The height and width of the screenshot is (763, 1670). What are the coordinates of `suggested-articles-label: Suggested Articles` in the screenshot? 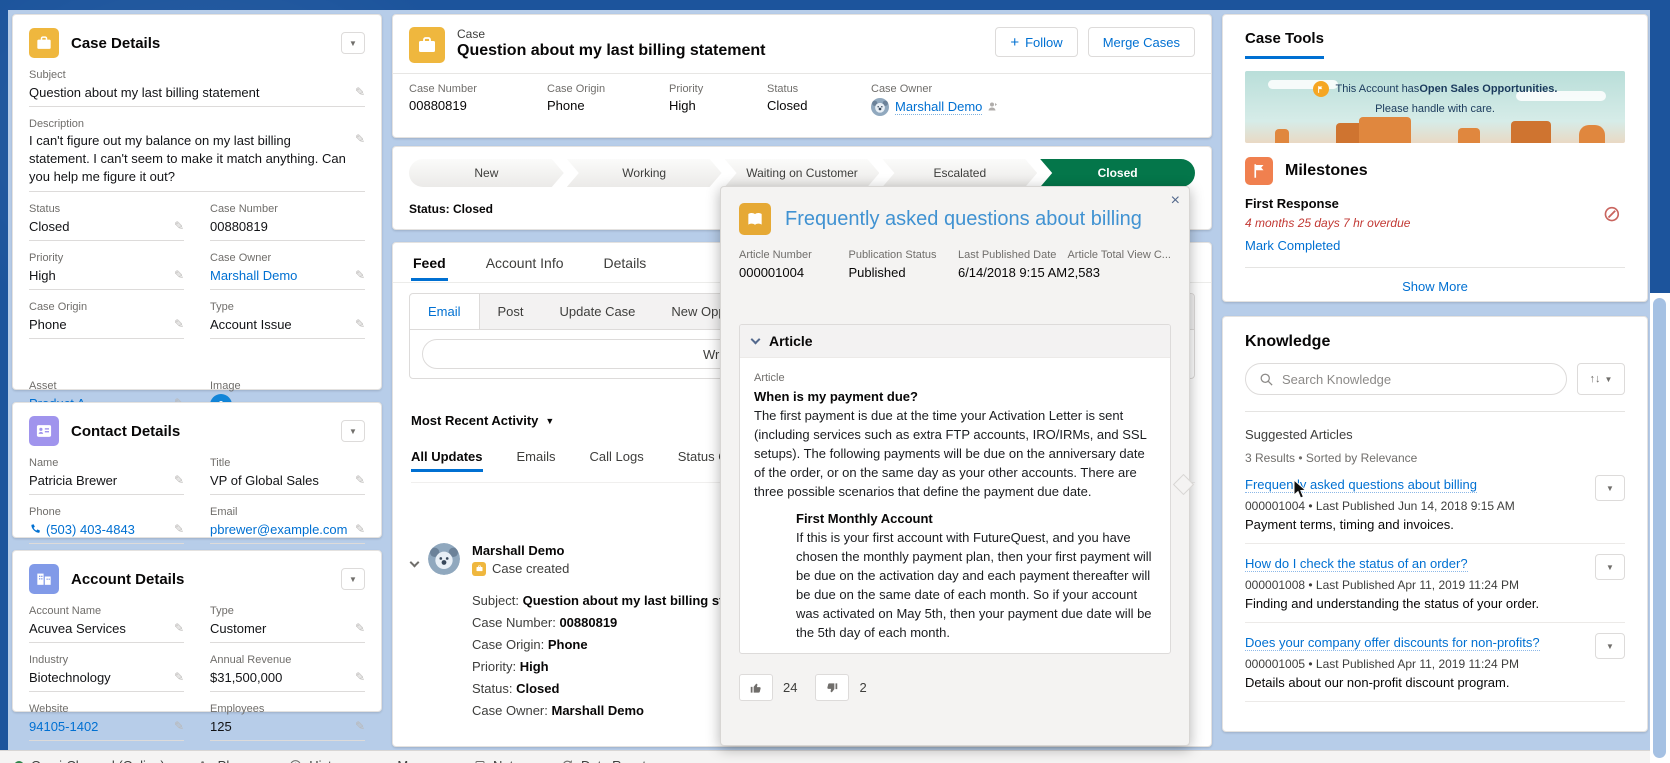 It's located at (1299, 434).